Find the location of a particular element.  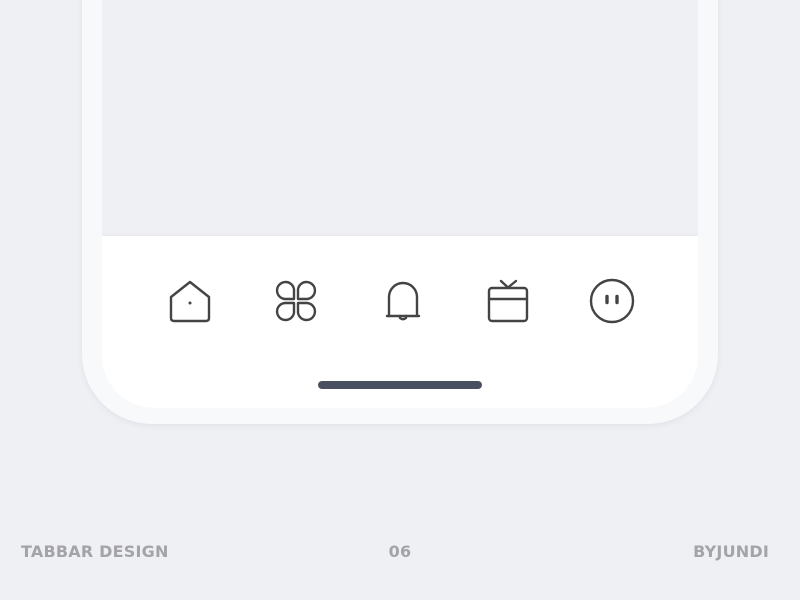

tab-profile is located at coordinates (612, 301).